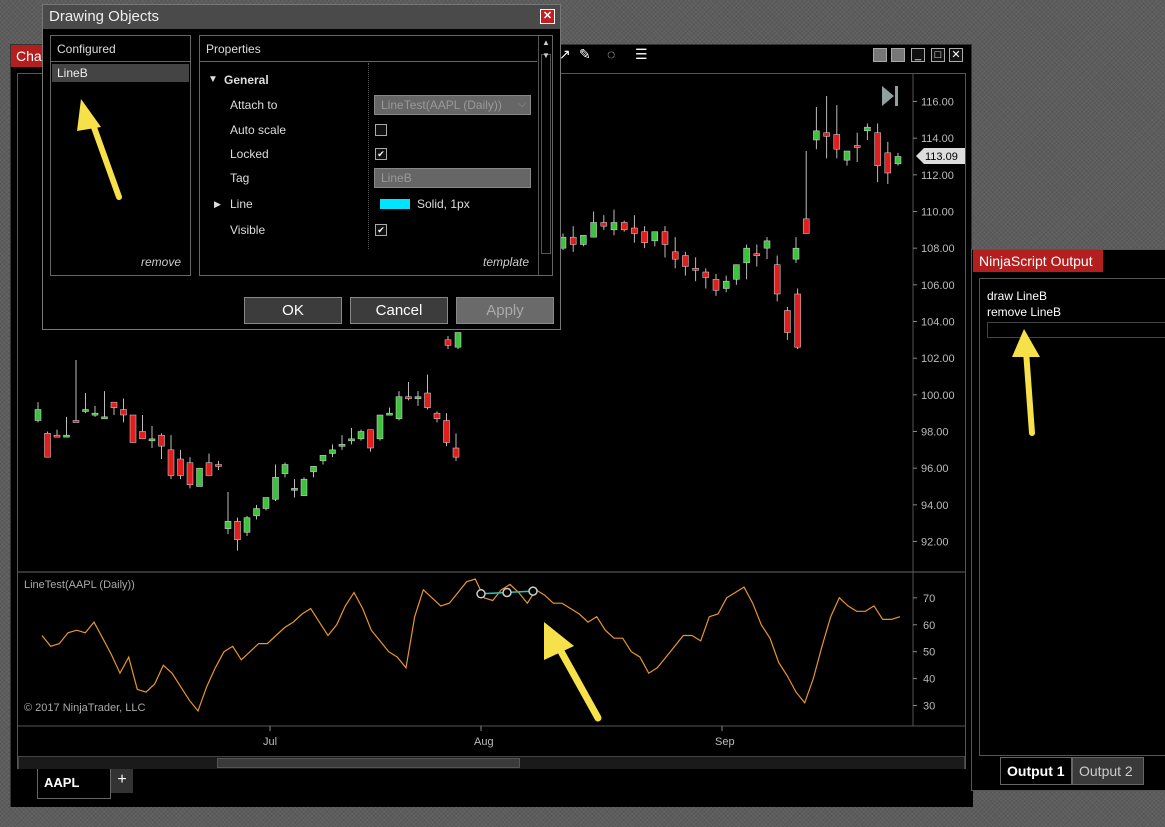 This screenshot has width=1165, height=827. Describe the element at coordinates (1026, 382) in the screenshot. I see `annotation-arrow-output` at that location.